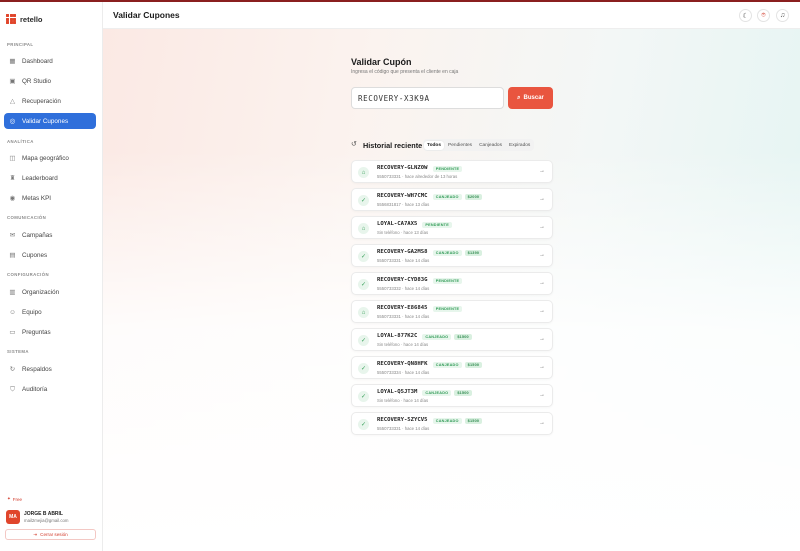 Image resolution: width=800 pixels, height=551 pixels. What do you see at coordinates (46, 520) in the screenshot?
I see `user-email: mail2mejia@gmail.com` at bounding box center [46, 520].